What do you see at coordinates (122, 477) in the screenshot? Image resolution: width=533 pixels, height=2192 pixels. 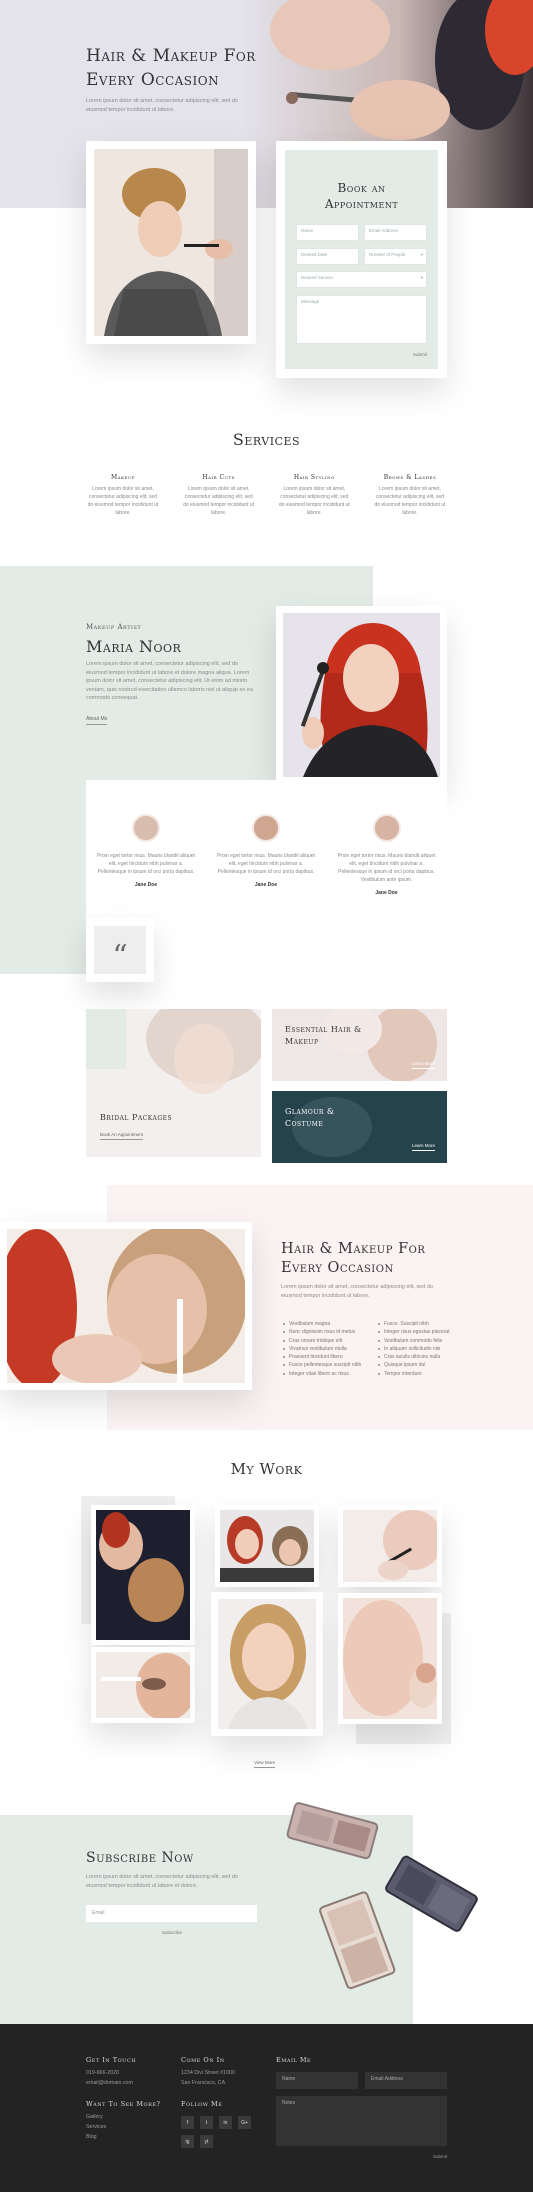 I see `service-name: Makeup` at bounding box center [122, 477].